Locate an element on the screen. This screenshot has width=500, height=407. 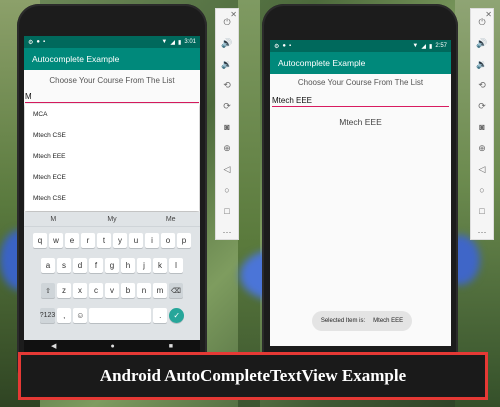
wifi-icon: ▼ is located at coordinates (164, 42).